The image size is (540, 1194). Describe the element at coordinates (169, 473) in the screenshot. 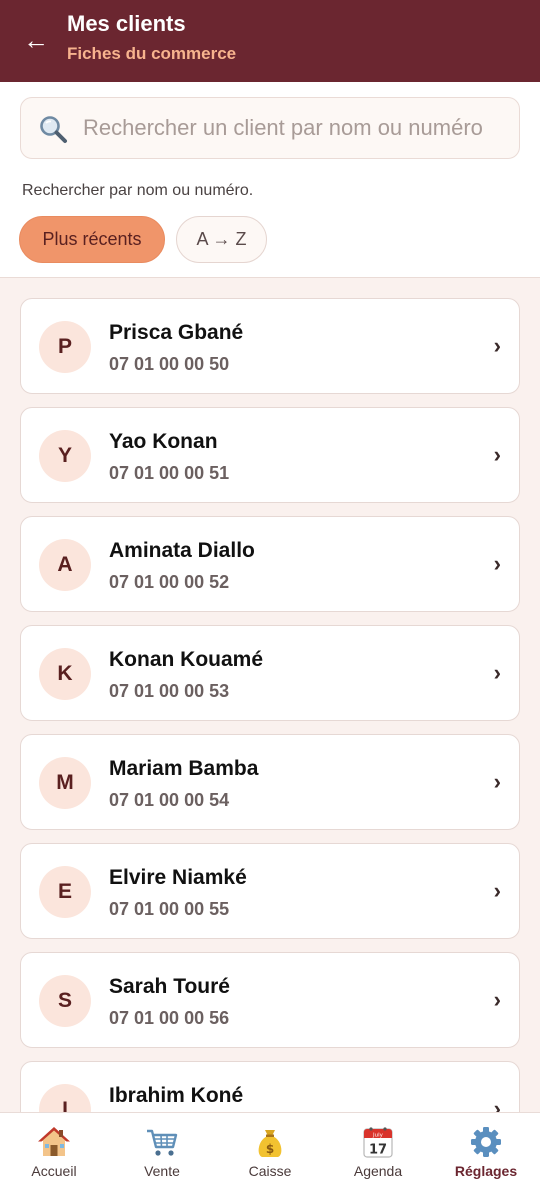

I see `client-phone: 07 01 00 00 51` at that location.